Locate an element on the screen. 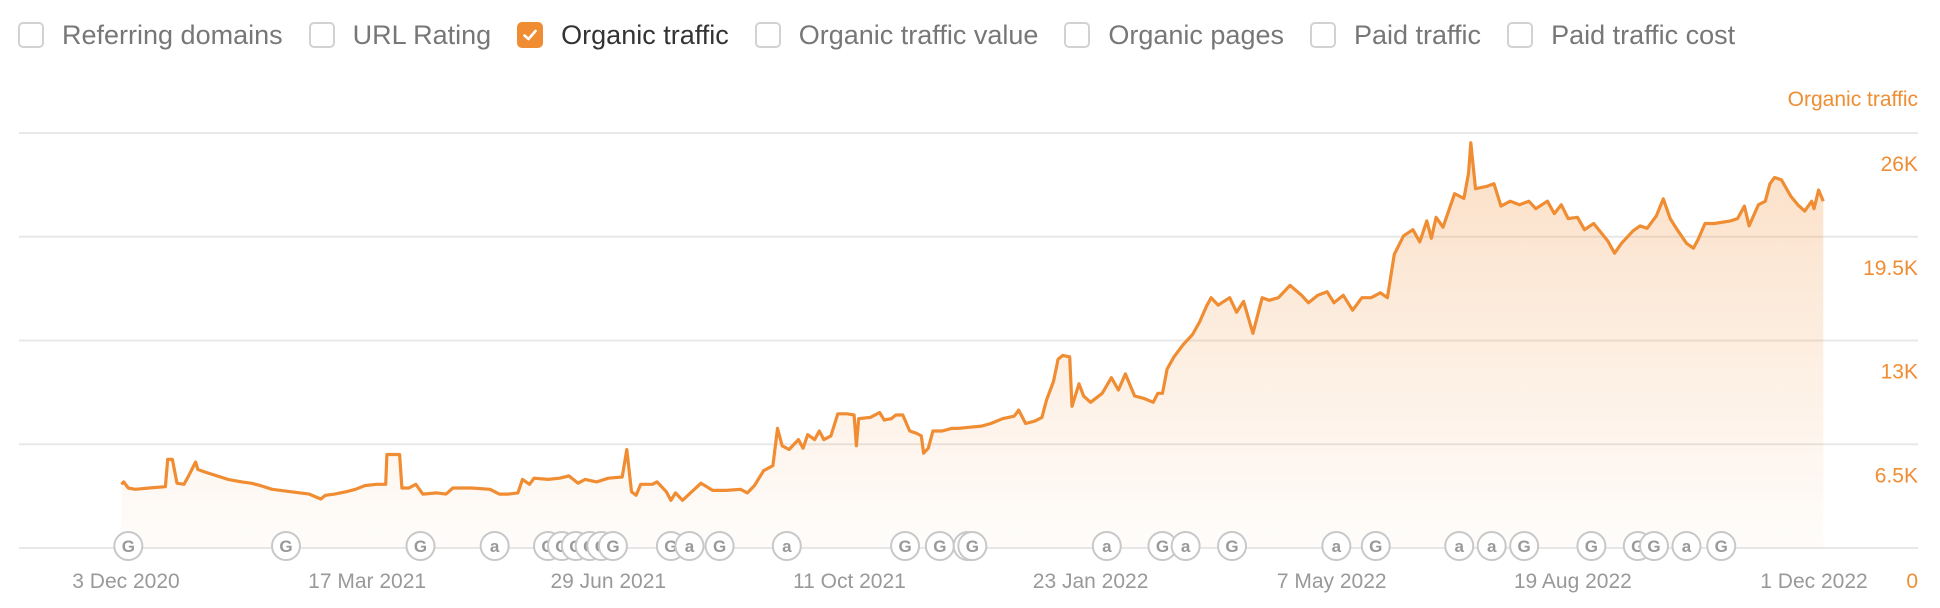 Image resolution: width=1940 pixels, height=608 pixels. y-tick-label: 26K is located at coordinates (1899, 164).